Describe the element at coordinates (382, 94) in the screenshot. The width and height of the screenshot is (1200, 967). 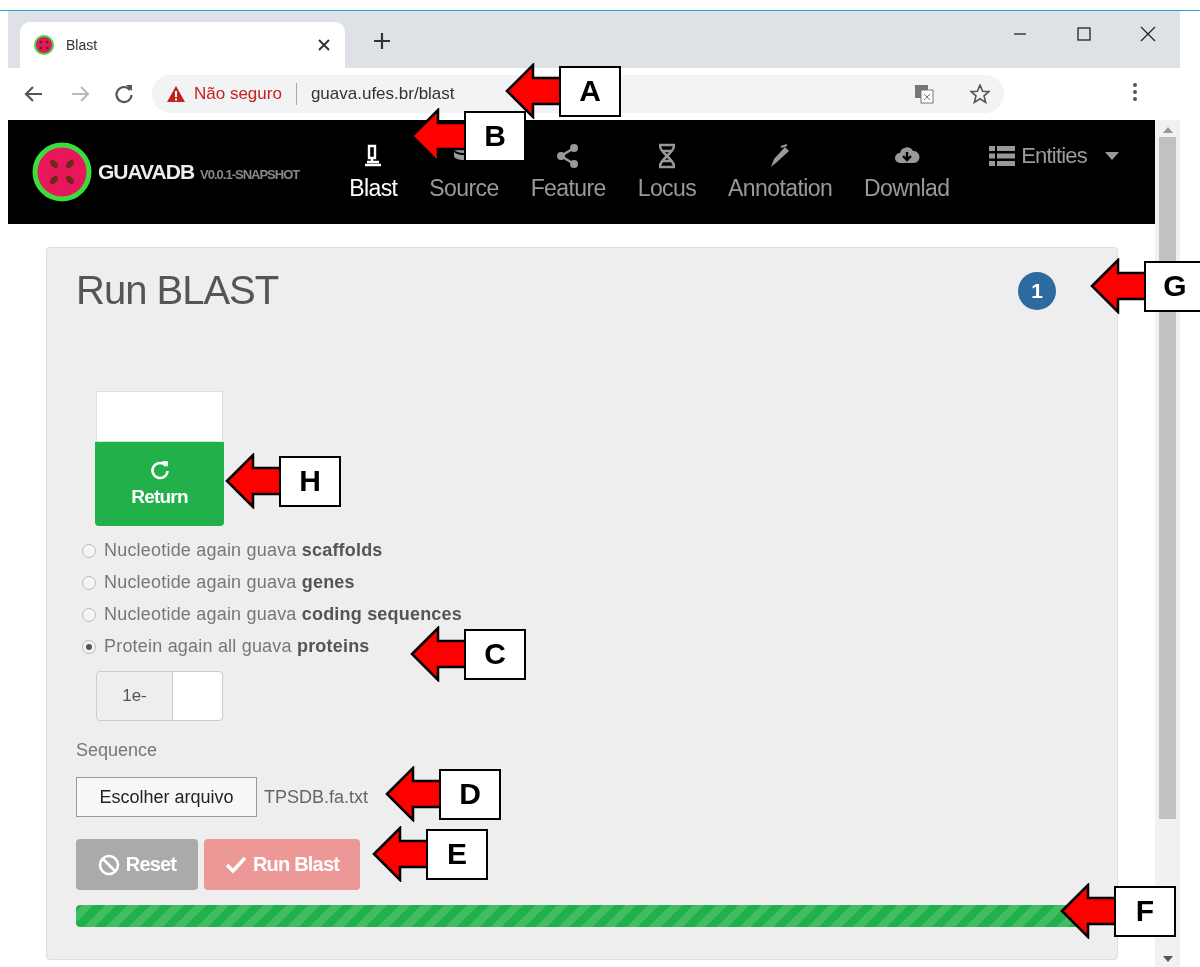
I see `url-text: guava.ufes.br/blast` at that location.